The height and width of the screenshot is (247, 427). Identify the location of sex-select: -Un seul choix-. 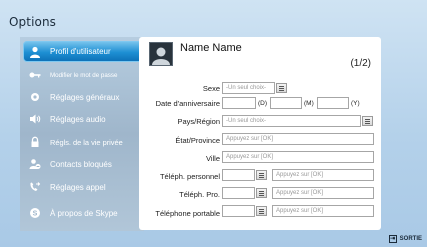
(248, 88).